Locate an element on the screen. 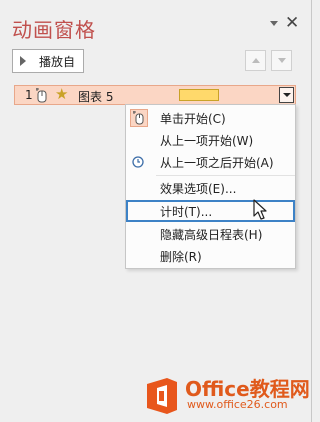 The height and width of the screenshot is (422, 320). play-from-label: 播放自 is located at coordinates (57, 62).